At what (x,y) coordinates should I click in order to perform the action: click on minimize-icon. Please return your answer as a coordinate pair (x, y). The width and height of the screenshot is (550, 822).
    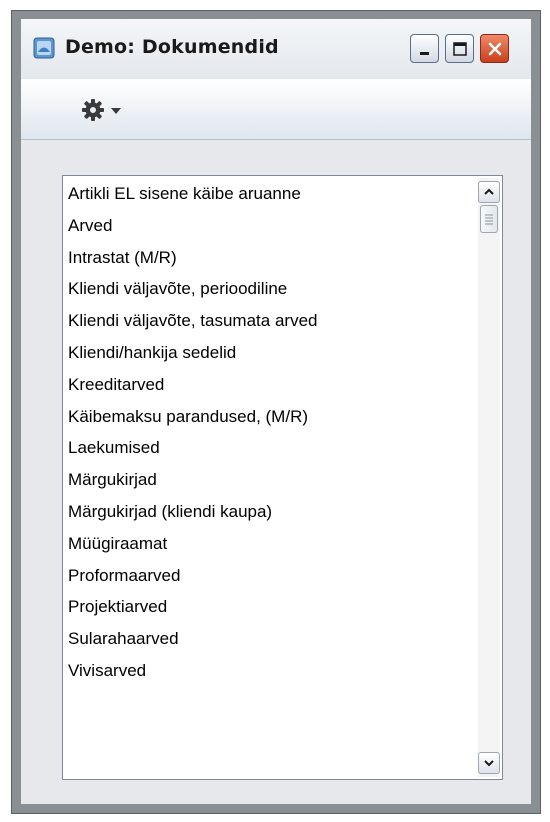
    Looking at the image, I should click on (424, 53).